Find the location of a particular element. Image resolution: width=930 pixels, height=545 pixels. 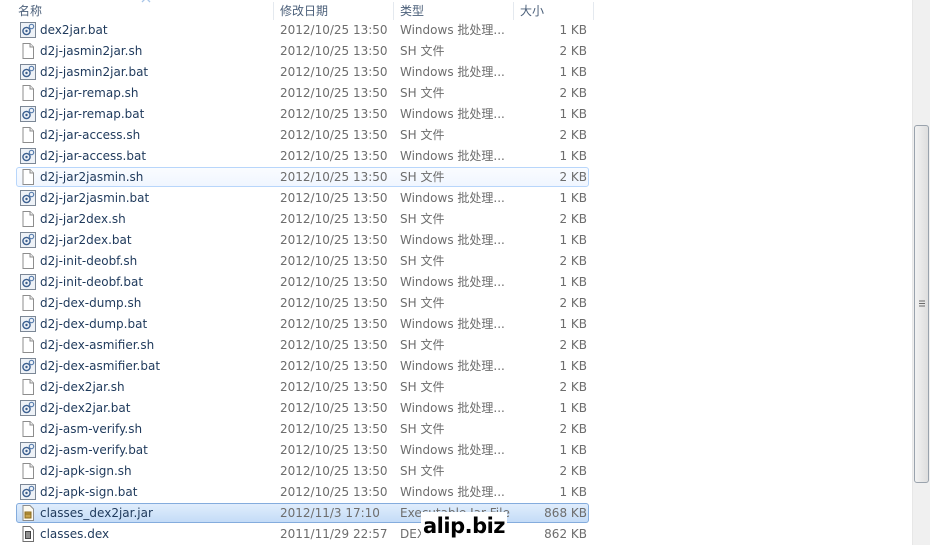

file-row: d2j-jar2dex.sh 2012/10/25 13:50 SH 文件 2 KB is located at coordinates (302, 219).